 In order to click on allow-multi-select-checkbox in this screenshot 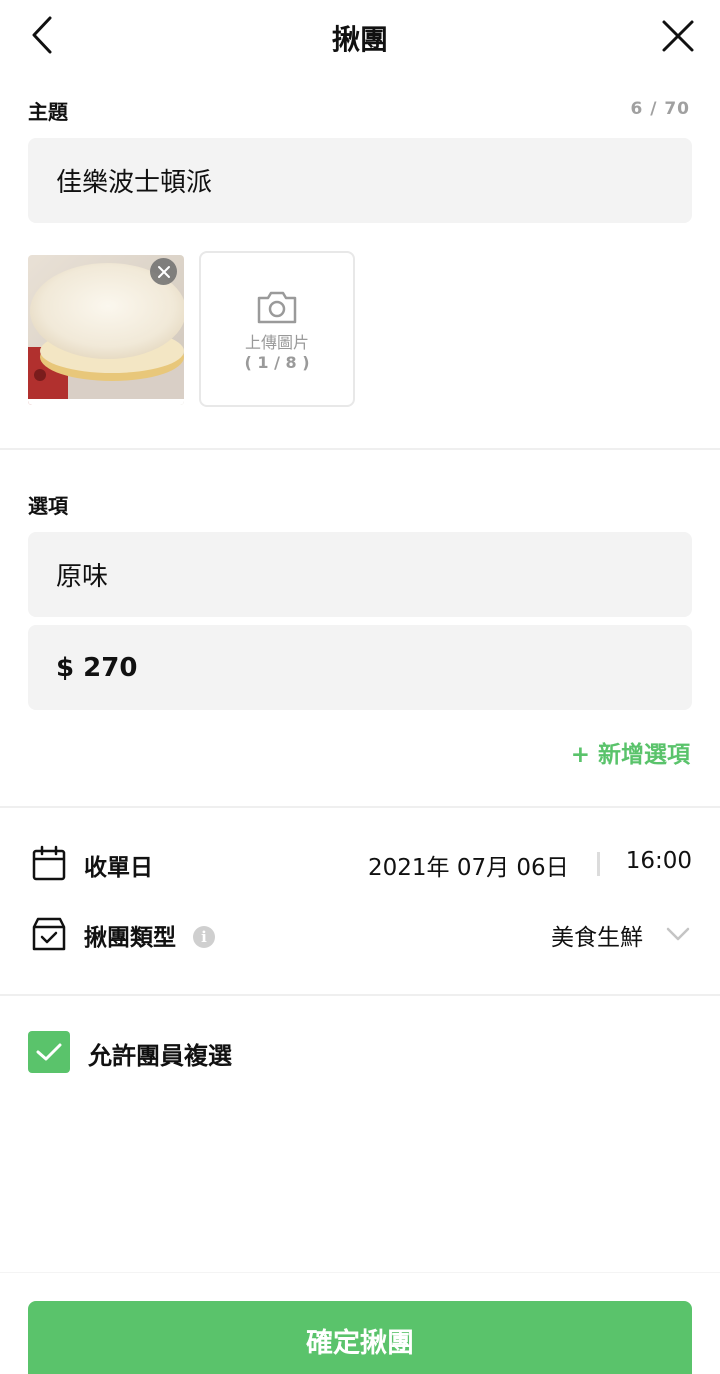, I will do `click(49, 1052)`.